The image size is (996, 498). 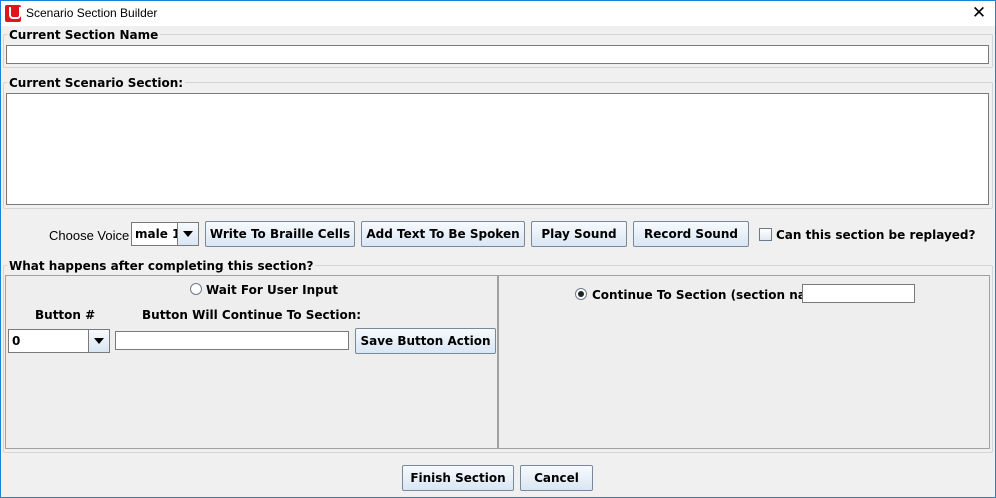 I want to click on continue-section-label: Continue To Section (section name), so click(x=712, y=295).